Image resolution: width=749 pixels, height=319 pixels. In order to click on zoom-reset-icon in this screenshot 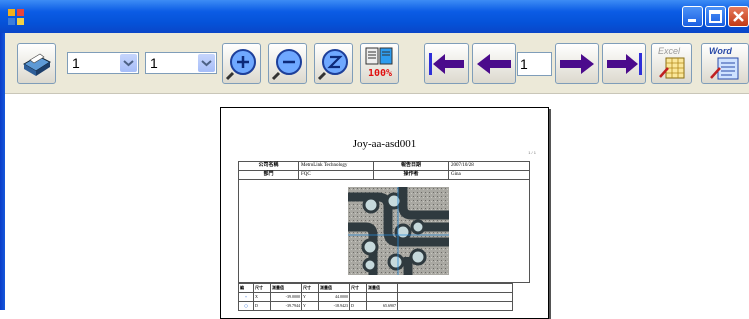, I will do `click(332, 65)`.